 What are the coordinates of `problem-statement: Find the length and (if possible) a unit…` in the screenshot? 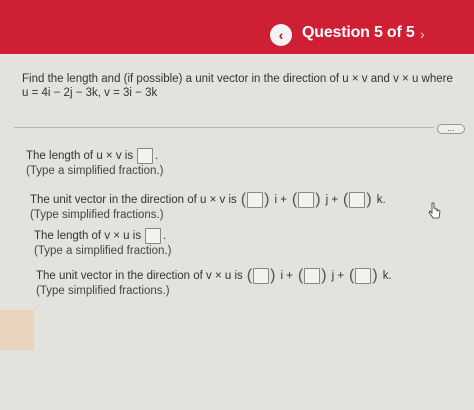 It's located at (237, 86).